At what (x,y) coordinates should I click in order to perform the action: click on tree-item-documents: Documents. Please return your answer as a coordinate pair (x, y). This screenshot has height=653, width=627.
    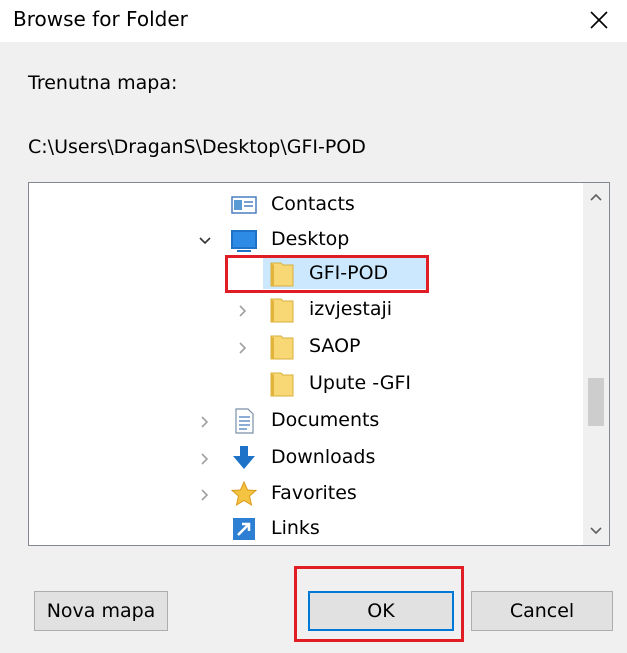
    Looking at the image, I should click on (304, 421).